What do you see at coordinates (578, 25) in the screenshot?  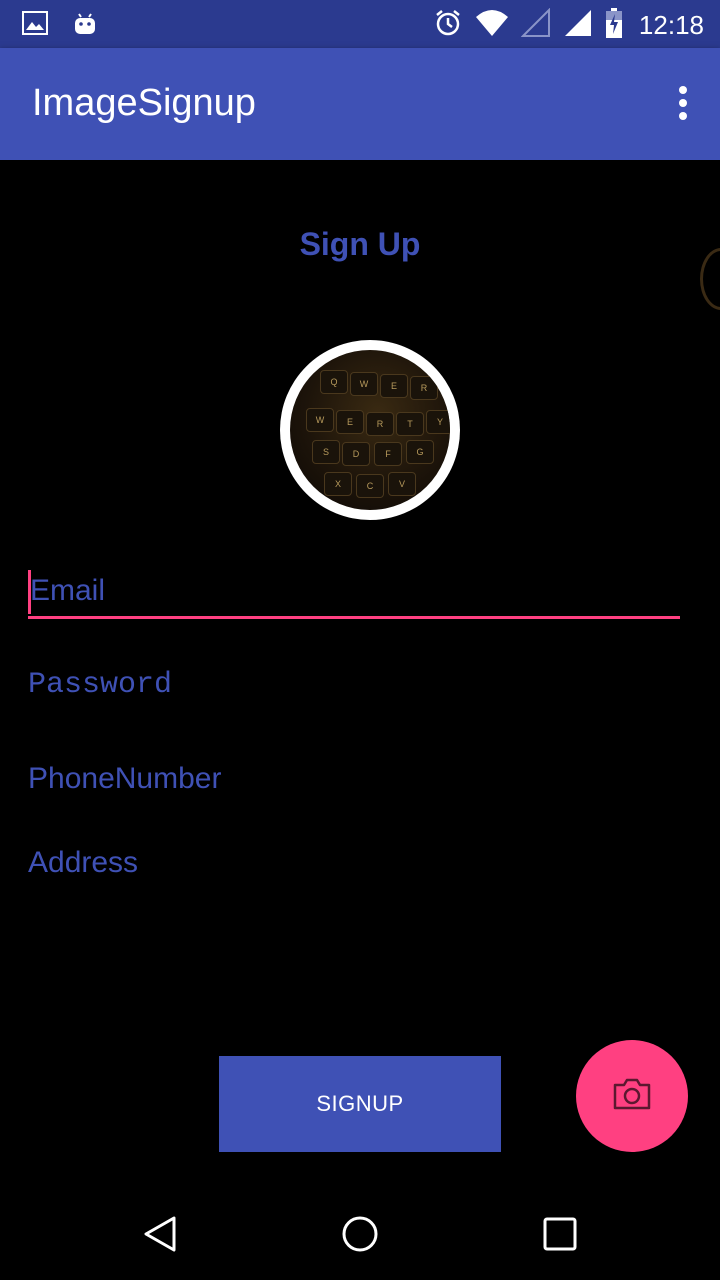 I see `signal-full-icon` at bounding box center [578, 25].